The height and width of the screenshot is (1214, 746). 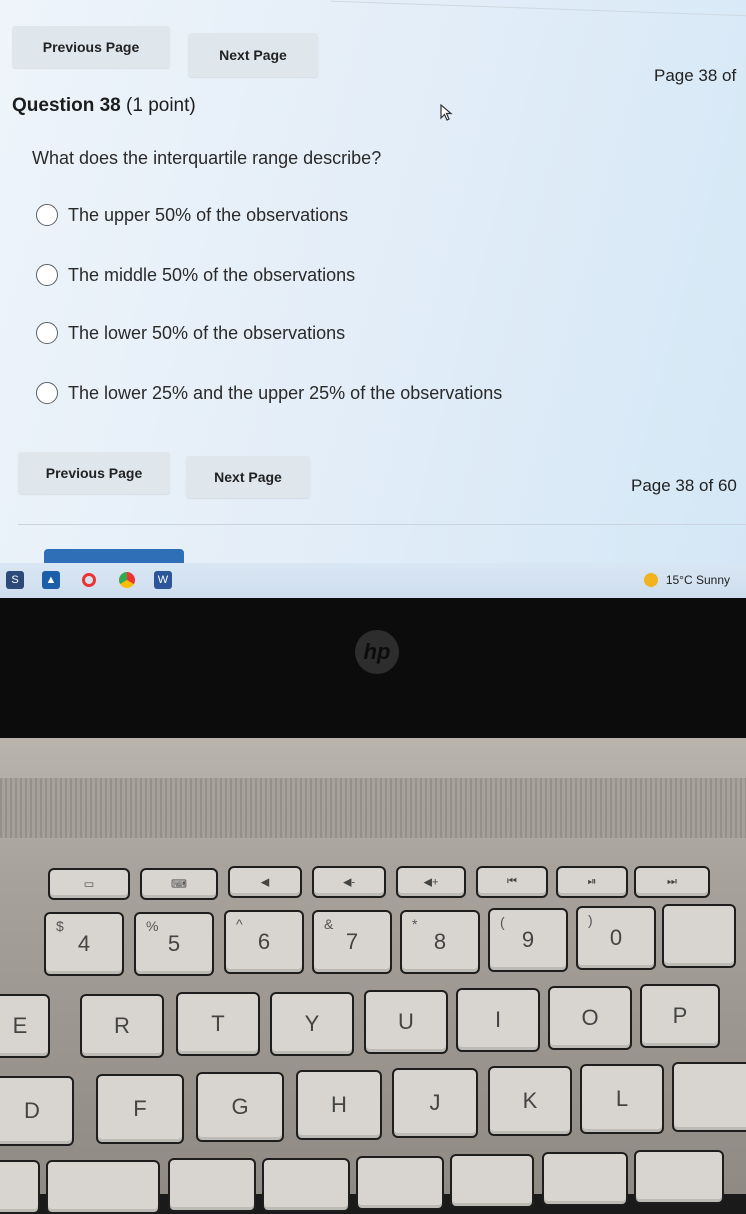 I want to click on key-label: O, so click(x=590, y=1017).